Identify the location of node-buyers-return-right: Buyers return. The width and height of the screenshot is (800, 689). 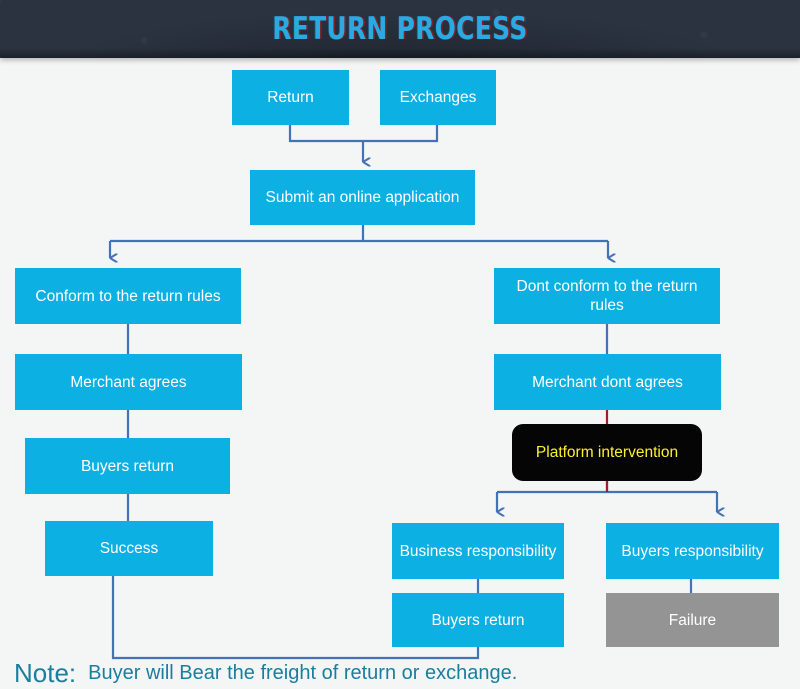
(478, 620).